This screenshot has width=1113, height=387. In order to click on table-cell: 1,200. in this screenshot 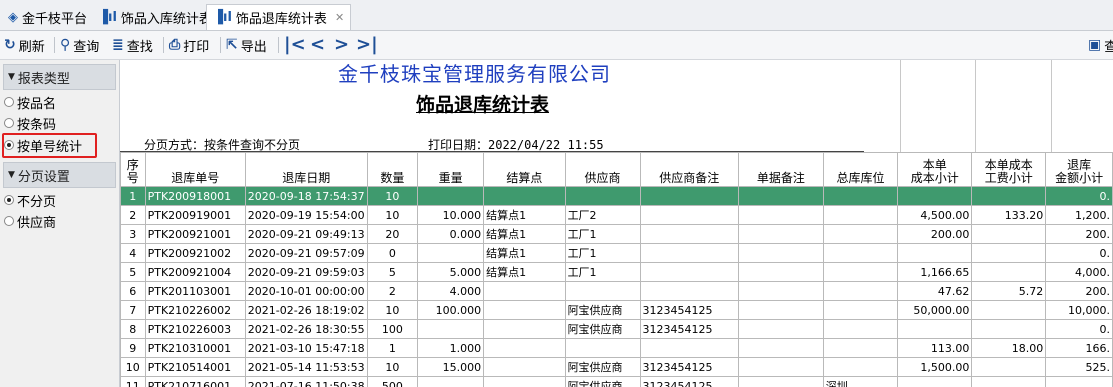, I will do `click(1079, 215)`.